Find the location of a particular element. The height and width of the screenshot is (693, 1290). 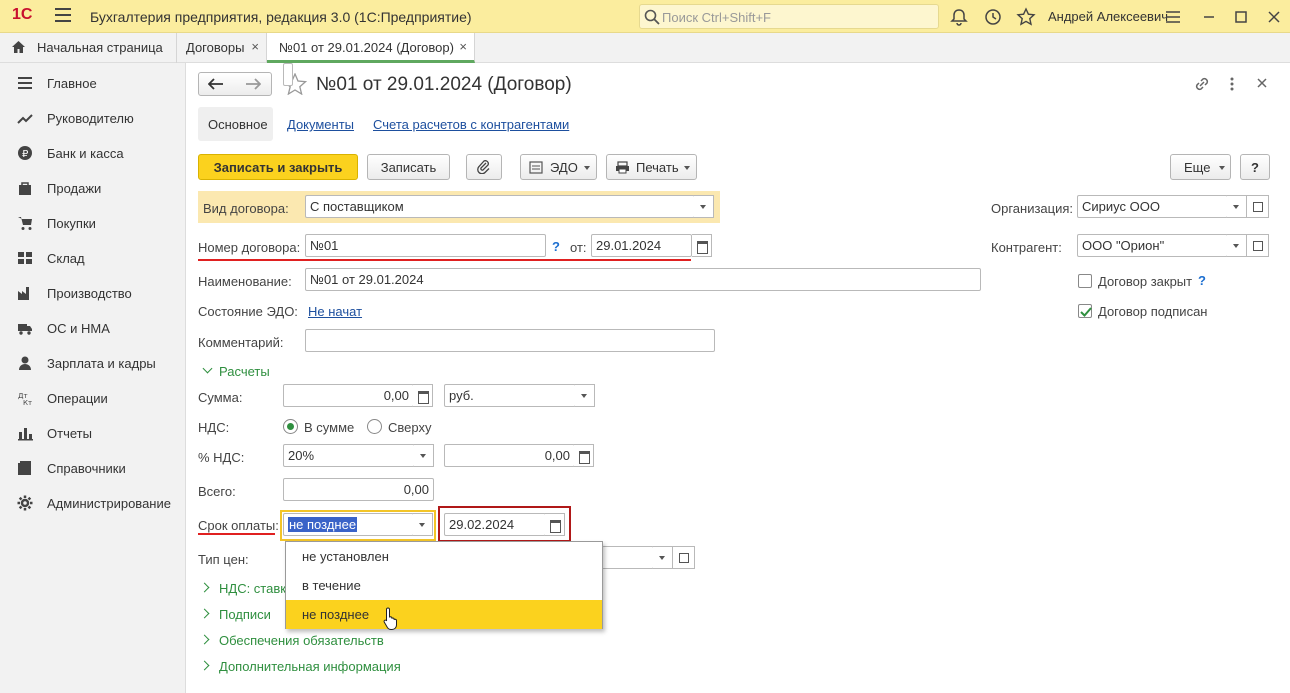

vat-in-sum-radio is located at coordinates (290, 426).